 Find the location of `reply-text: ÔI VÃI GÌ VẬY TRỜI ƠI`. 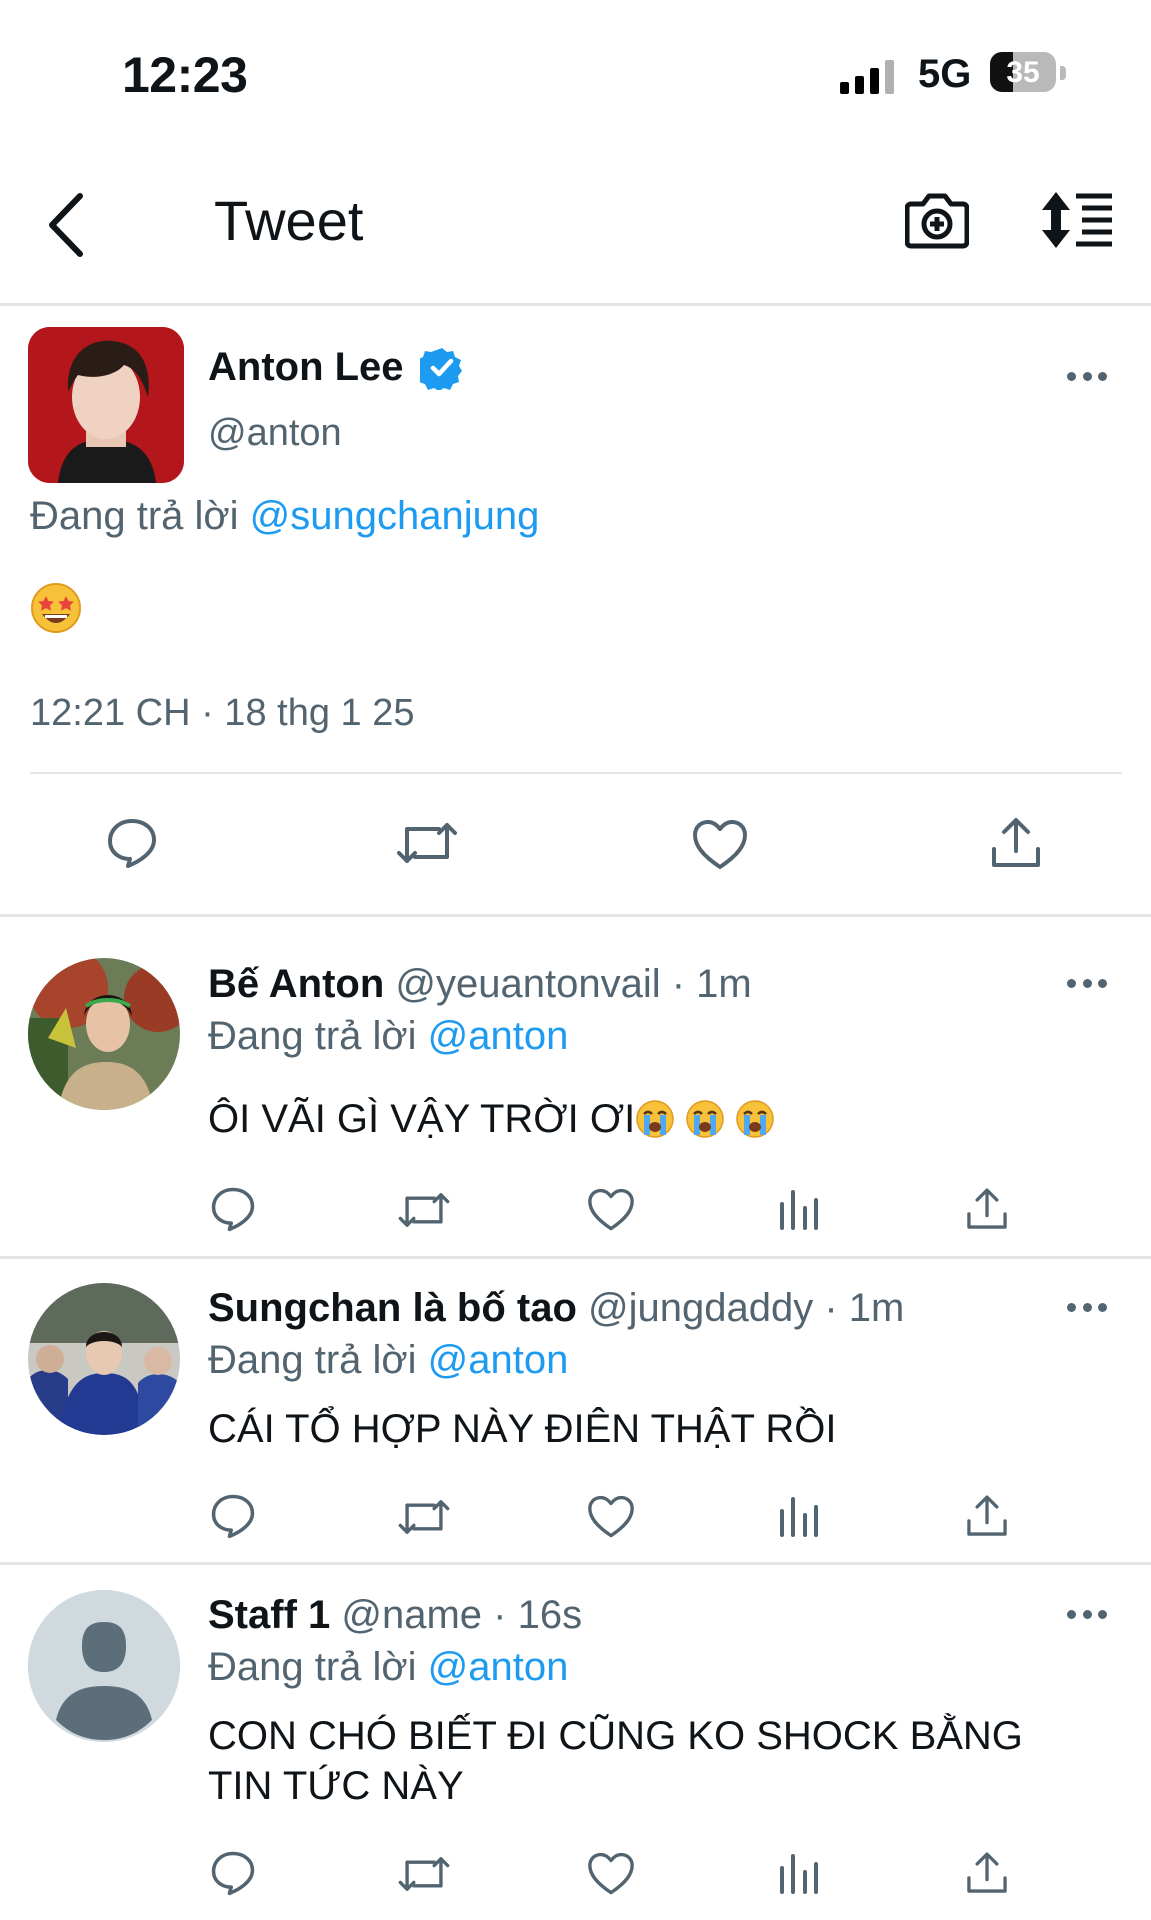

reply-text: ÔI VÃI GÌ VẬY TRỜI ƠI is located at coordinates (491, 1119).